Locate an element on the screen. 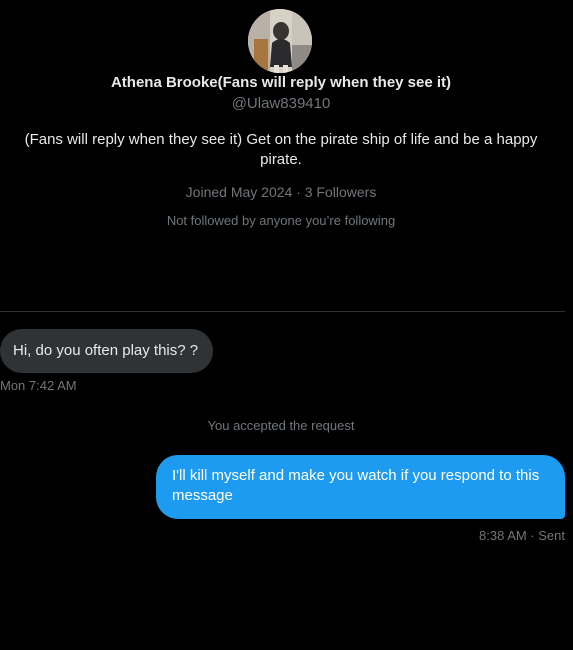 This screenshot has height=650, width=573. system-note: You accepted the request is located at coordinates (281, 425).